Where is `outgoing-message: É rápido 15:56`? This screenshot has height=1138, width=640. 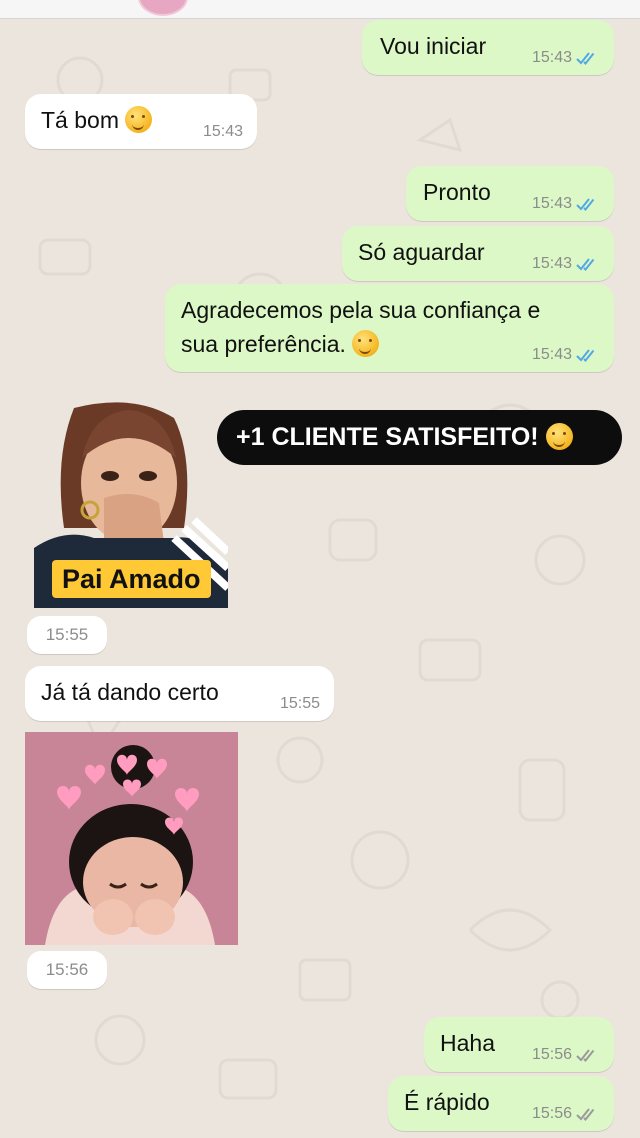
outgoing-message: É rápido 15:56 is located at coordinates (501, 1103).